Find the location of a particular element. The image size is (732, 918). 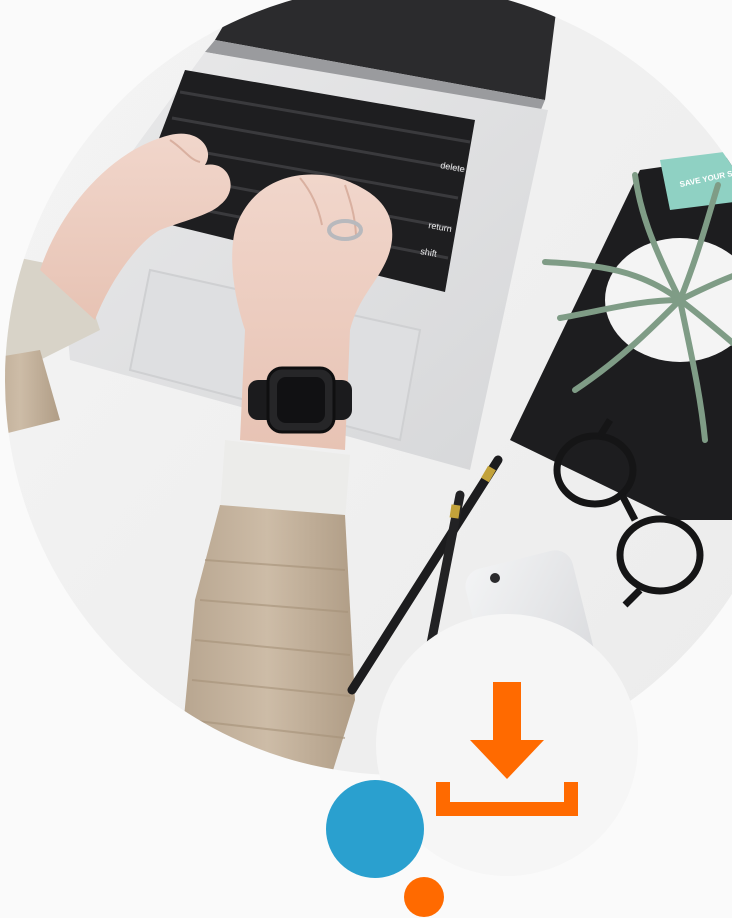

download-tray is located at coordinates (507, 799).